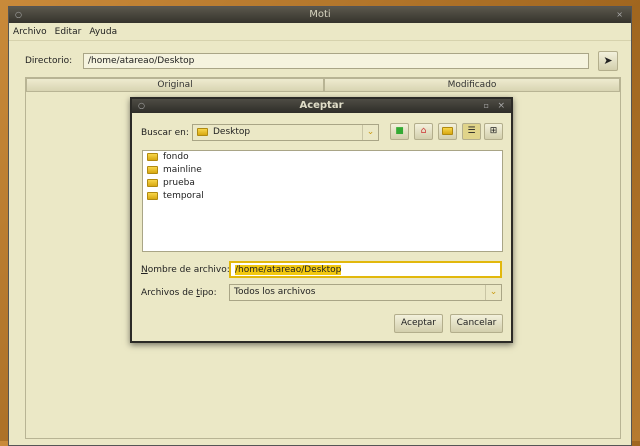 The image size is (640, 446). Describe the element at coordinates (183, 196) in the screenshot. I see `file-name: temporal` at that location.